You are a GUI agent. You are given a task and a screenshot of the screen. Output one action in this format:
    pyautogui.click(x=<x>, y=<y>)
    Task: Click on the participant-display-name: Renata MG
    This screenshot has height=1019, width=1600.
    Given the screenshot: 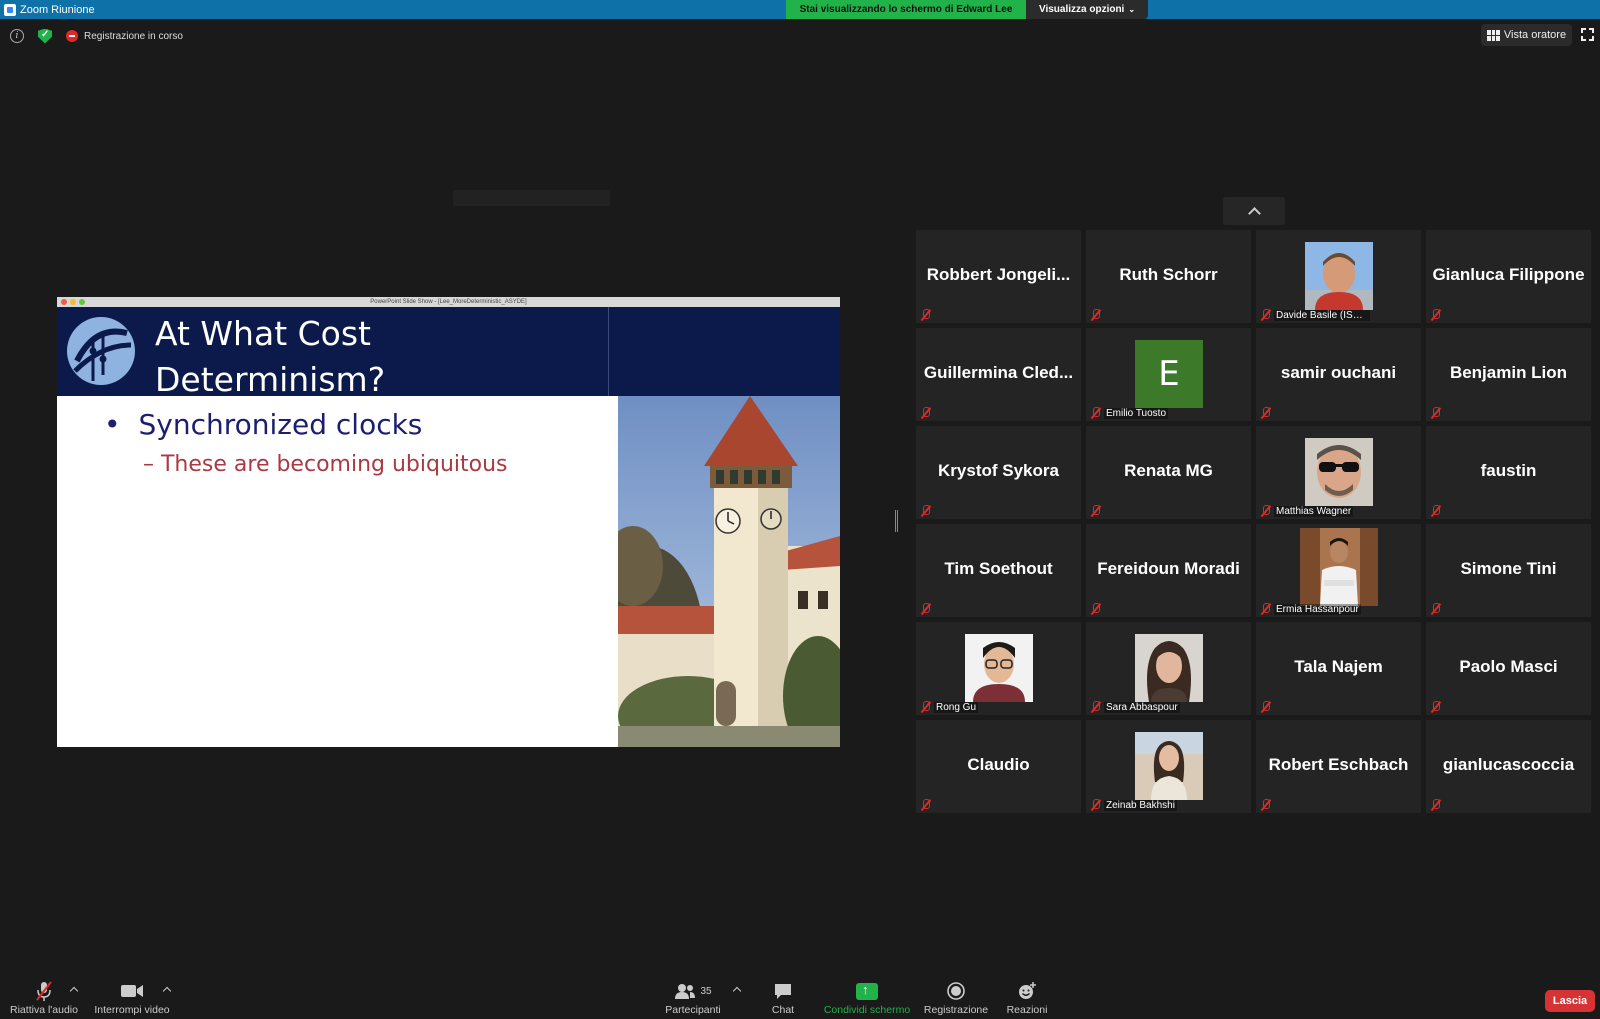 What is the action you would take?
    pyautogui.click(x=1168, y=470)
    